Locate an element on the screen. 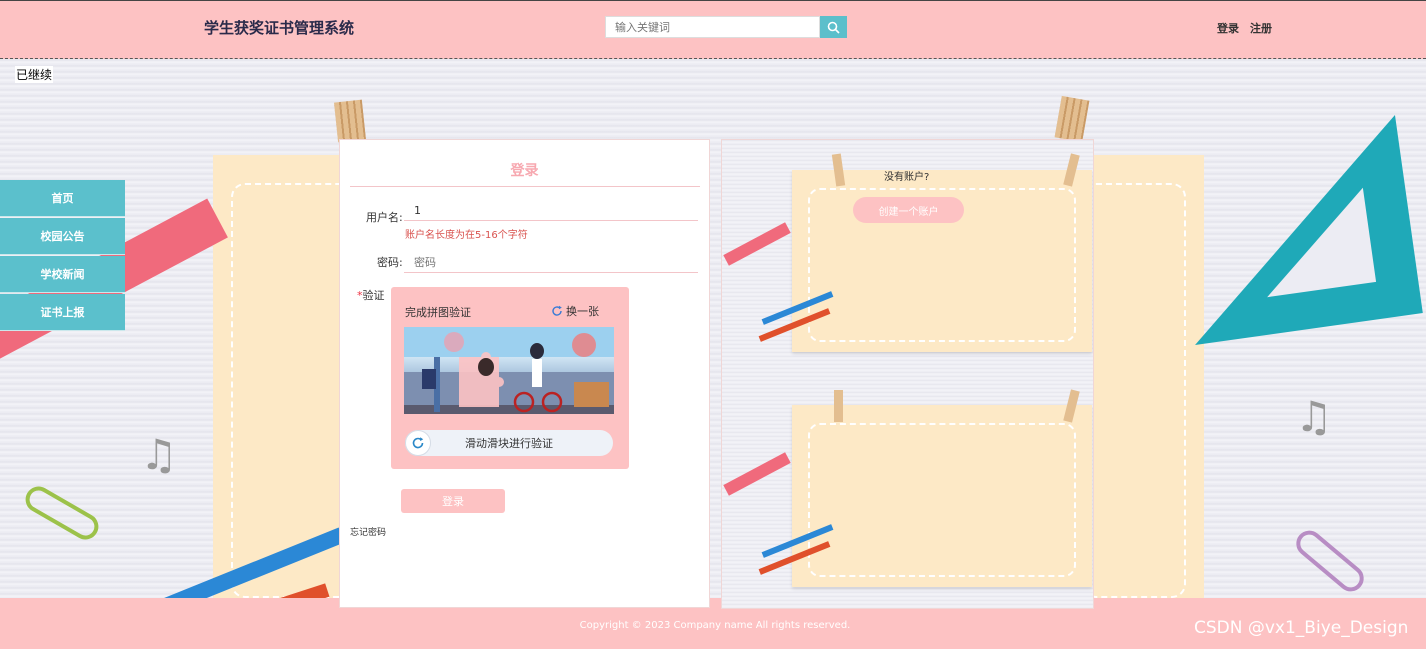 Image resolution: width=1426 pixels, height=649 pixels. decorative-sticks-left is located at coordinates (350, 121).